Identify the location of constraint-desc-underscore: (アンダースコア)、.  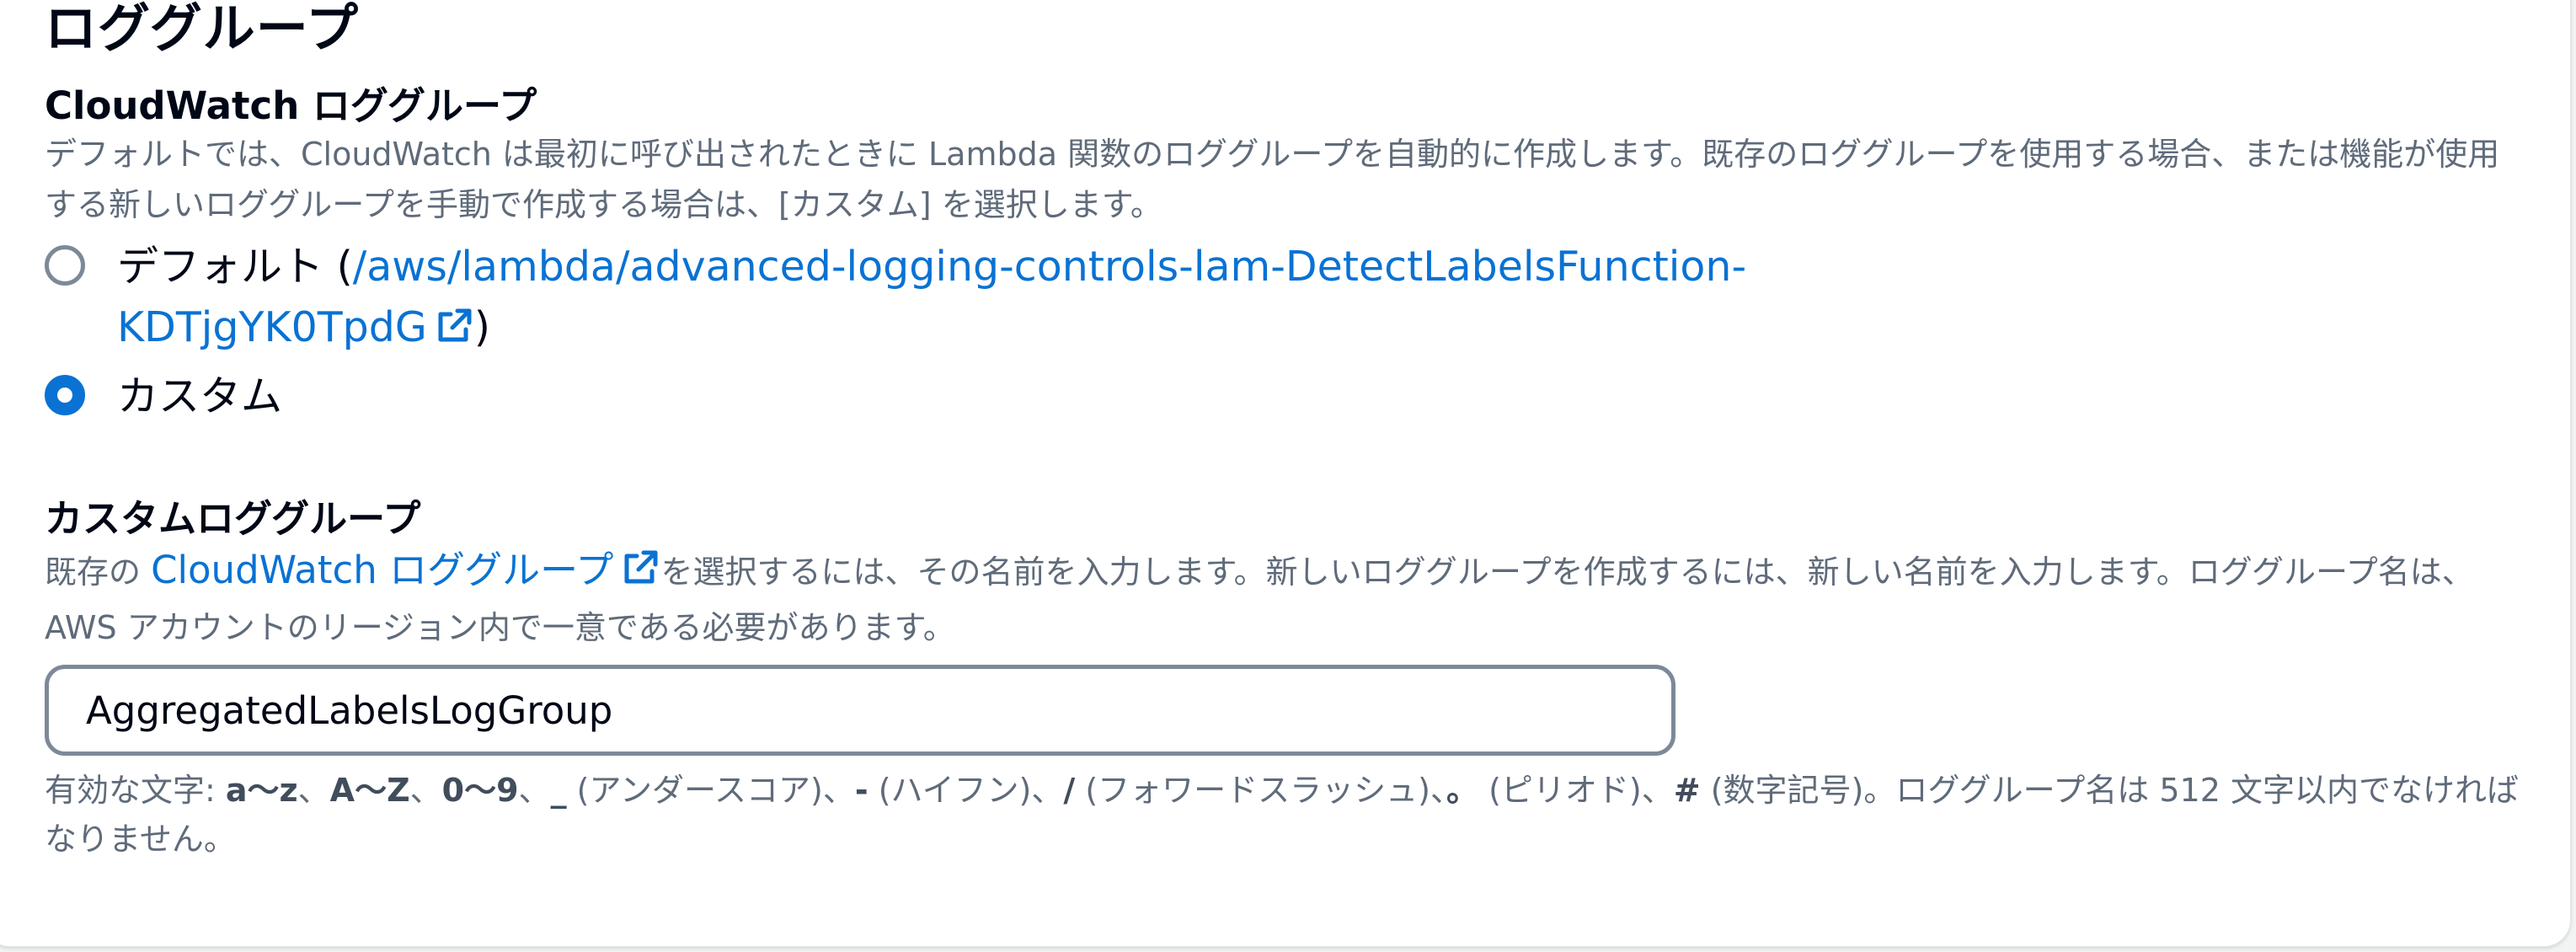
(710, 790).